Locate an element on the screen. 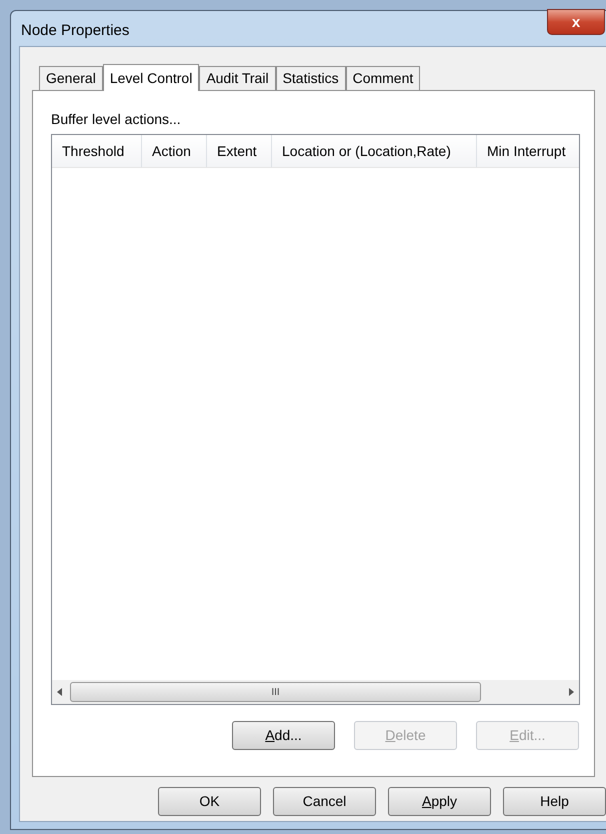  scroll-thumb: III is located at coordinates (275, 692).